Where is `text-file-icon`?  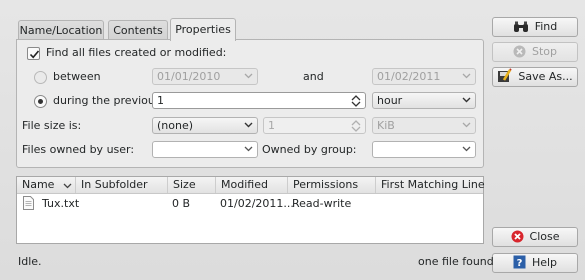 text-file-icon is located at coordinates (28, 203).